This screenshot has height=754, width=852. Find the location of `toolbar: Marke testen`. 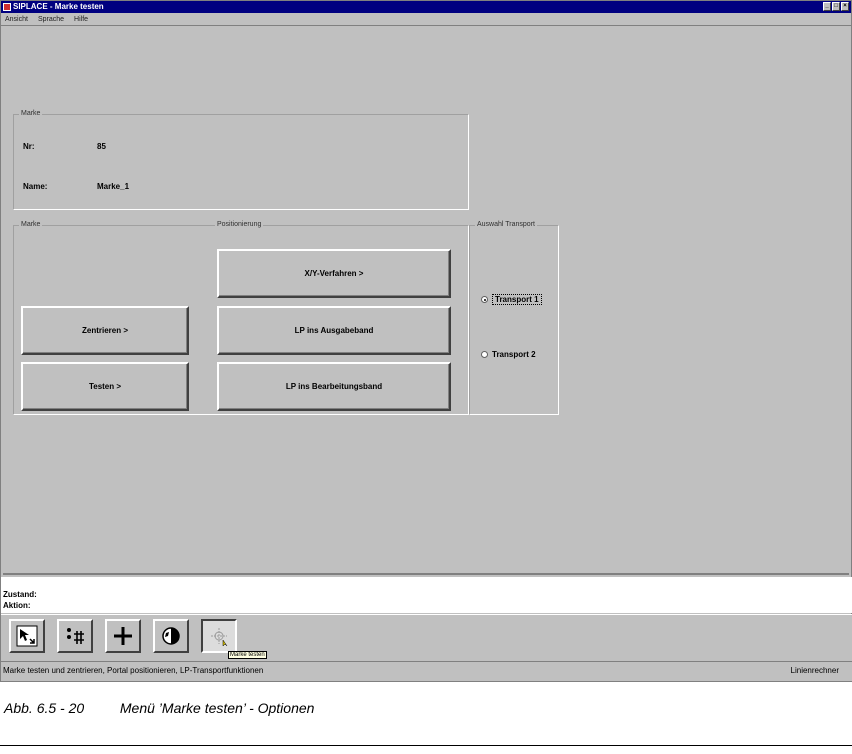

toolbar: Marke testen is located at coordinates (426, 637).